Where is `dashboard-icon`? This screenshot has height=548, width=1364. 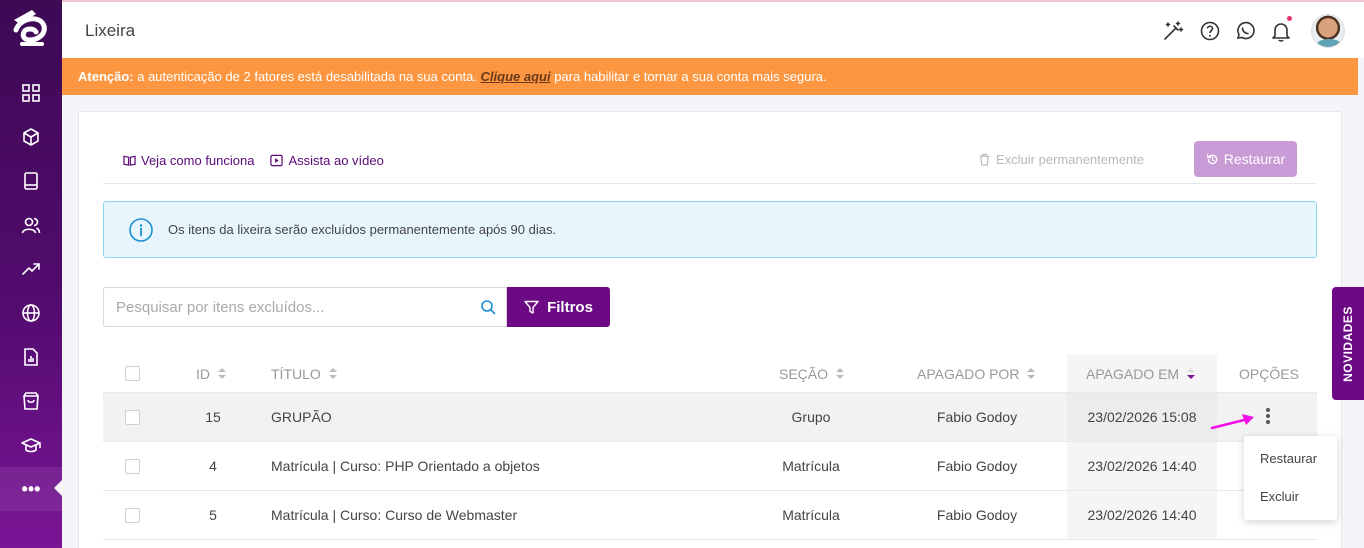 dashboard-icon is located at coordinates (31, 93).